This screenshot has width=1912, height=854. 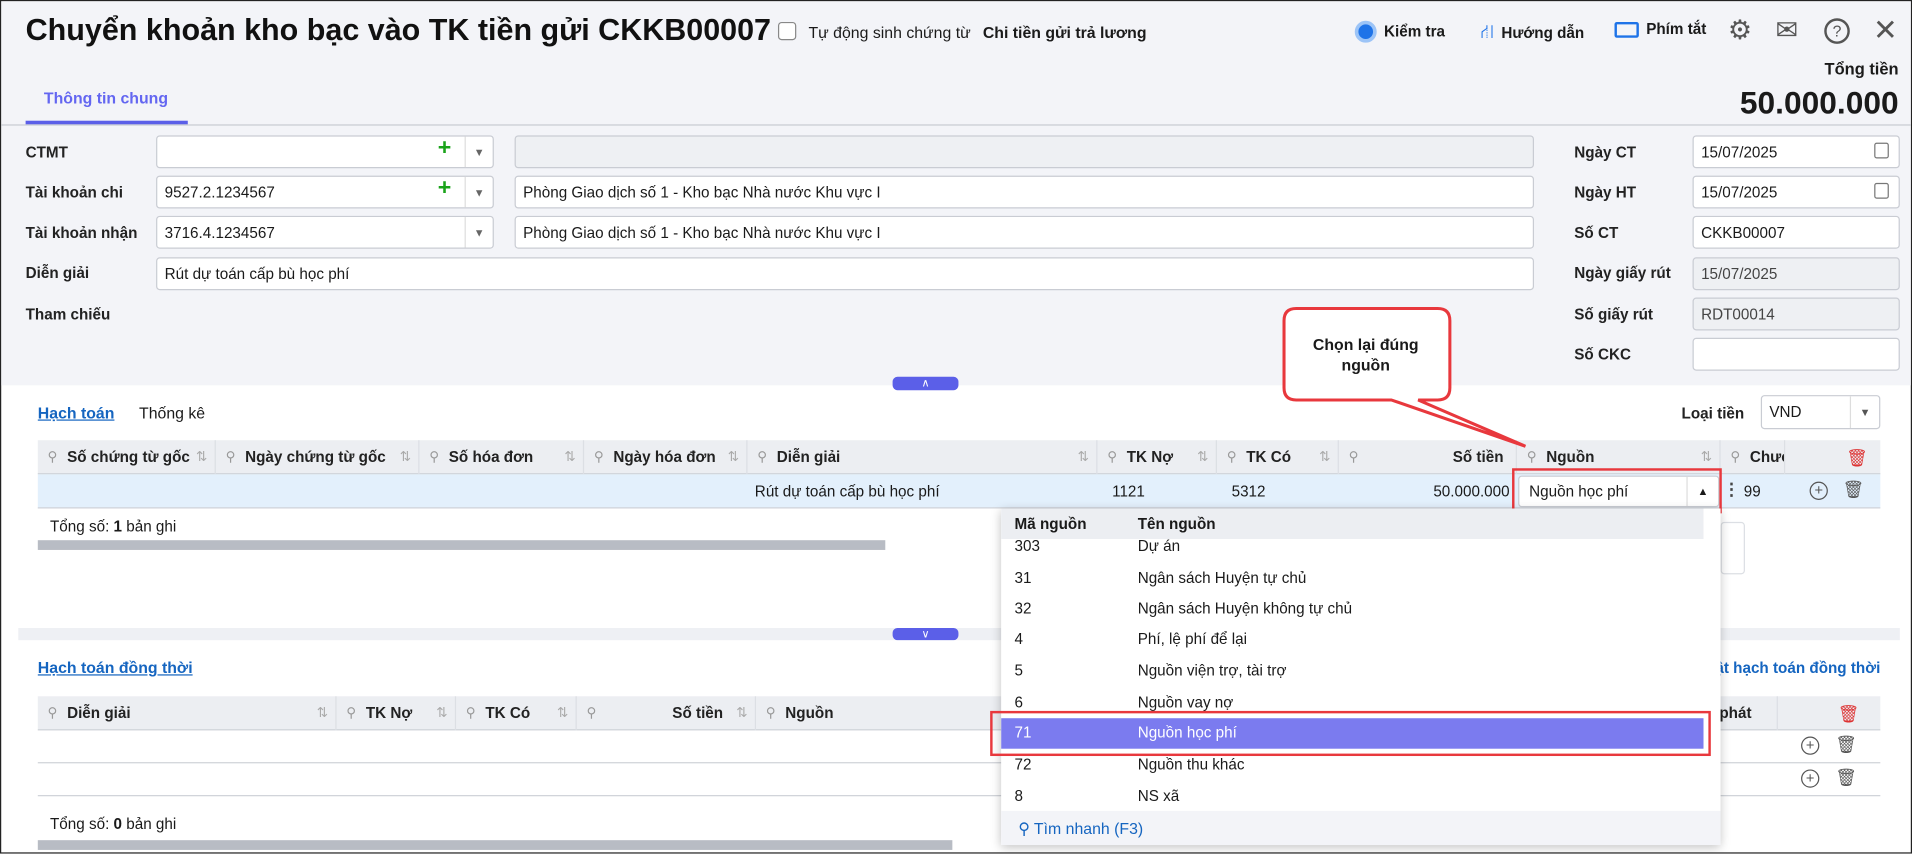 What do you see at coordinates (74, 193) in the screenshot?
I see `tk-chi-label: Tài khoản chi` at bounding box center [74, 193].